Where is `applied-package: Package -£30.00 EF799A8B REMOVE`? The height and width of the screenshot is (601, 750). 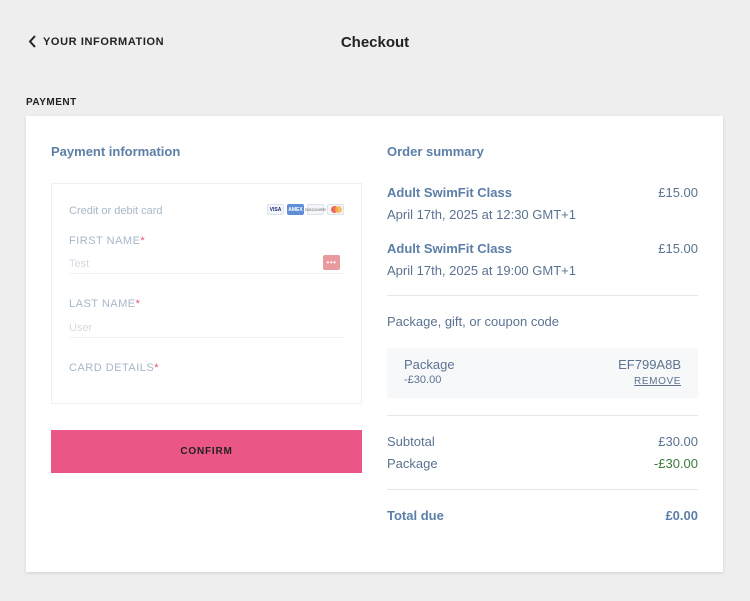
applied-package: Package -£30.00 EF799A8B REMOVE is located at coordinates (542, 373).